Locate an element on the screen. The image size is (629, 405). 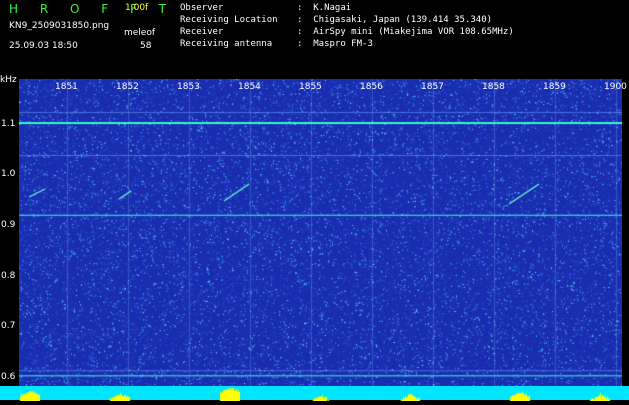
x-tick-label: 1857 is located at coordinates (432, 87).